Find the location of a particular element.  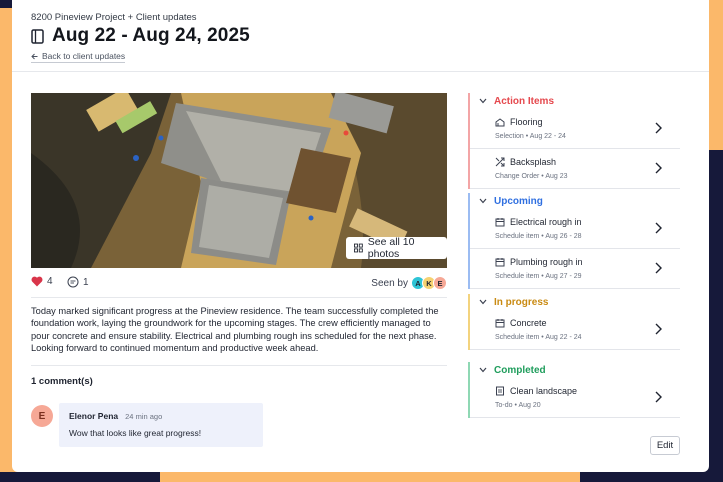

item-name-row: Flooring is located at coordinates (519, 122).